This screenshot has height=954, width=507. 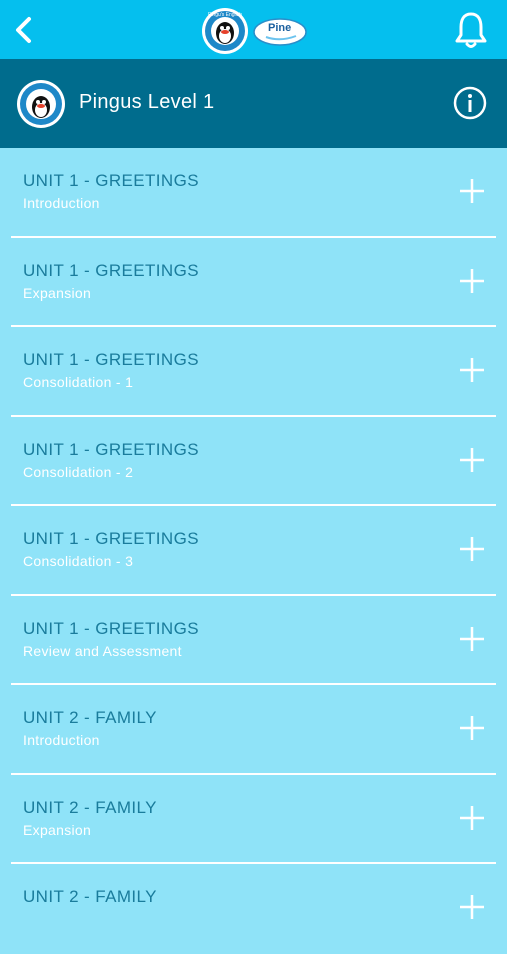 I want to click on chevron-left-icon, so click(x=23, y=30).